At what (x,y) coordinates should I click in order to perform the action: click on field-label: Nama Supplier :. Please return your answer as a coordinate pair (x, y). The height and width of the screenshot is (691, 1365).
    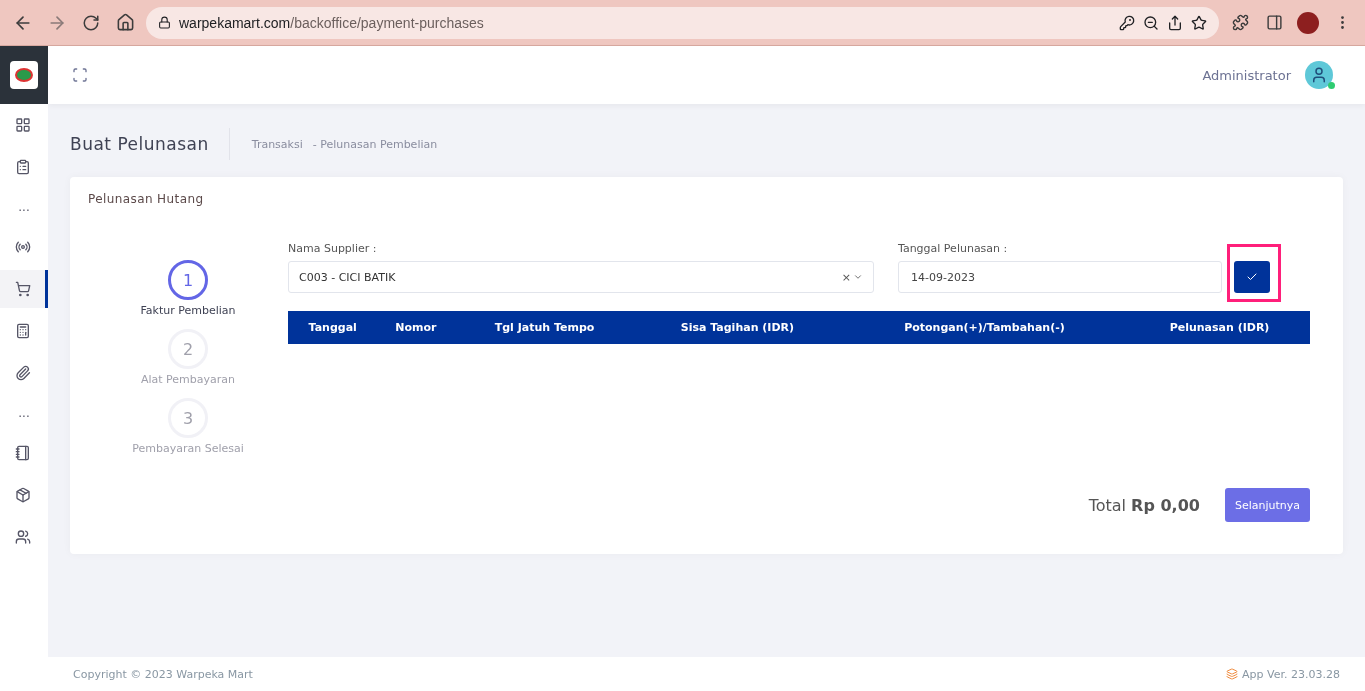
    Looking at the image, I should click on (333, 248).